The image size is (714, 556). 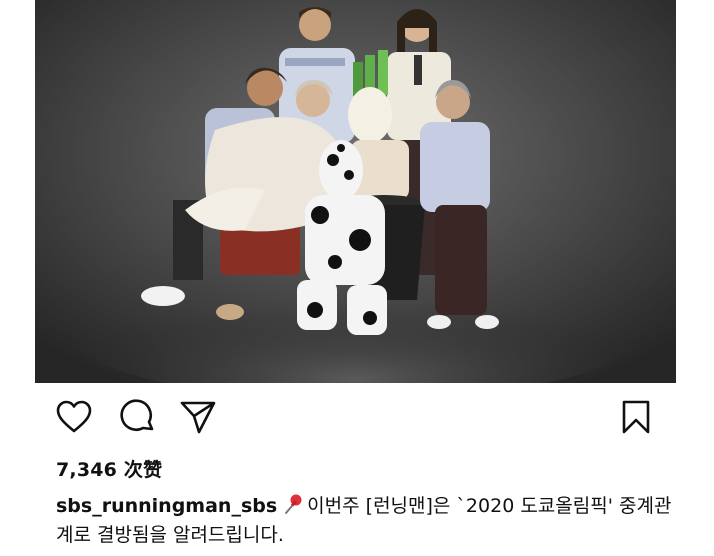 What do you see at coordinates (293, 504) in the screenshot?
I see `pushpin-icon` at bounding box center [293, 504].